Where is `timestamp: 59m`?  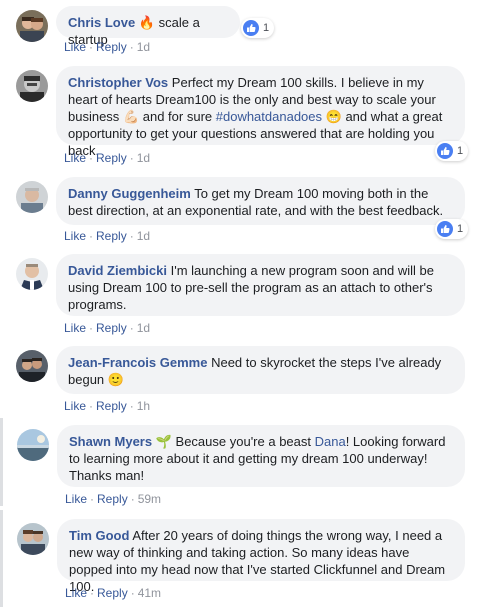 timestamp: 59m is located at coordinates (149, 499).